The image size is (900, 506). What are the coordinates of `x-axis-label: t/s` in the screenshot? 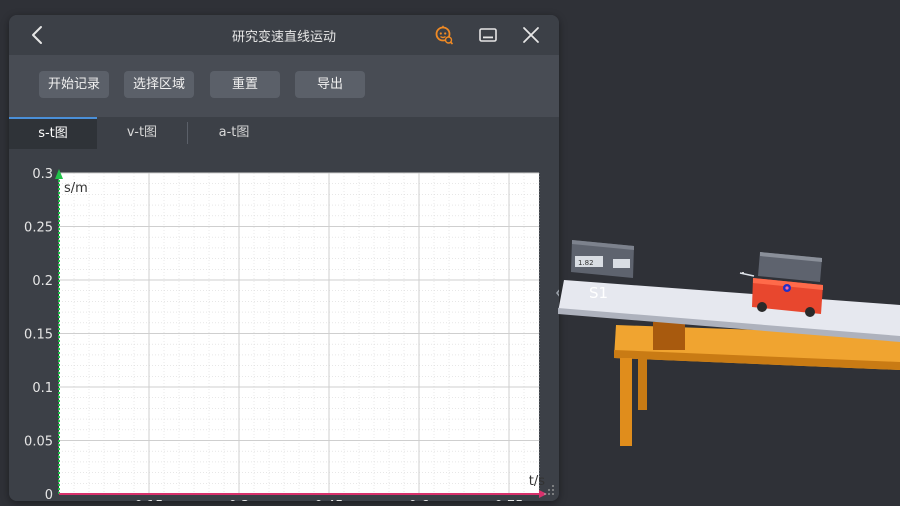 It's located at (537, 481).